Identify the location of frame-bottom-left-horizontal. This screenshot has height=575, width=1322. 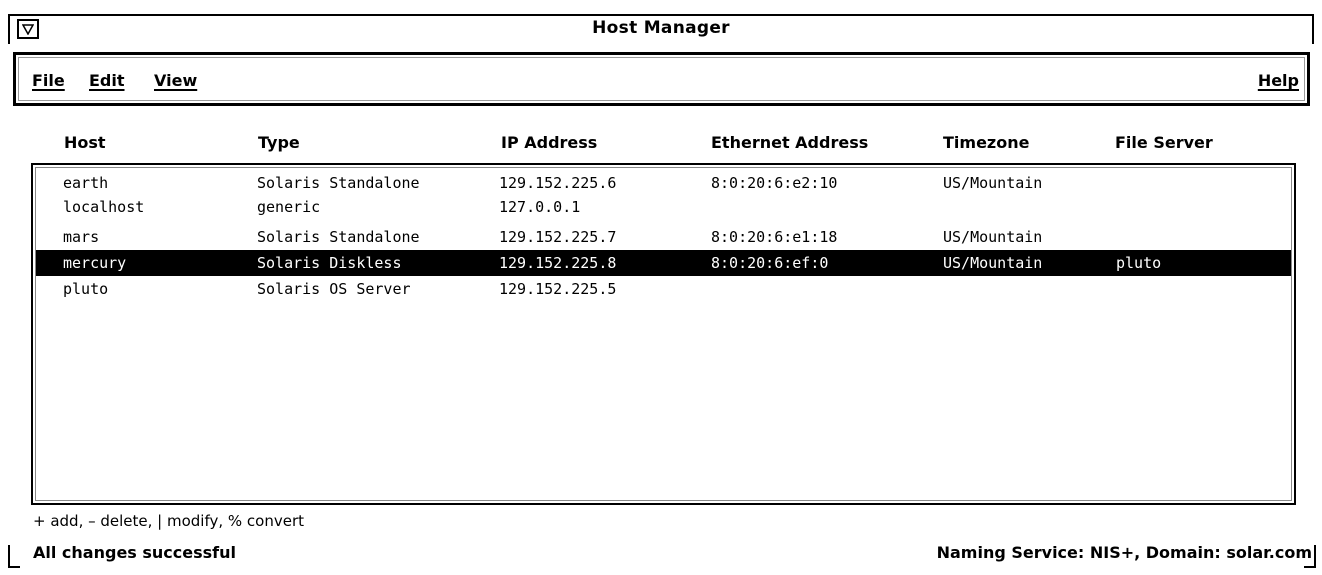
(14, 567).